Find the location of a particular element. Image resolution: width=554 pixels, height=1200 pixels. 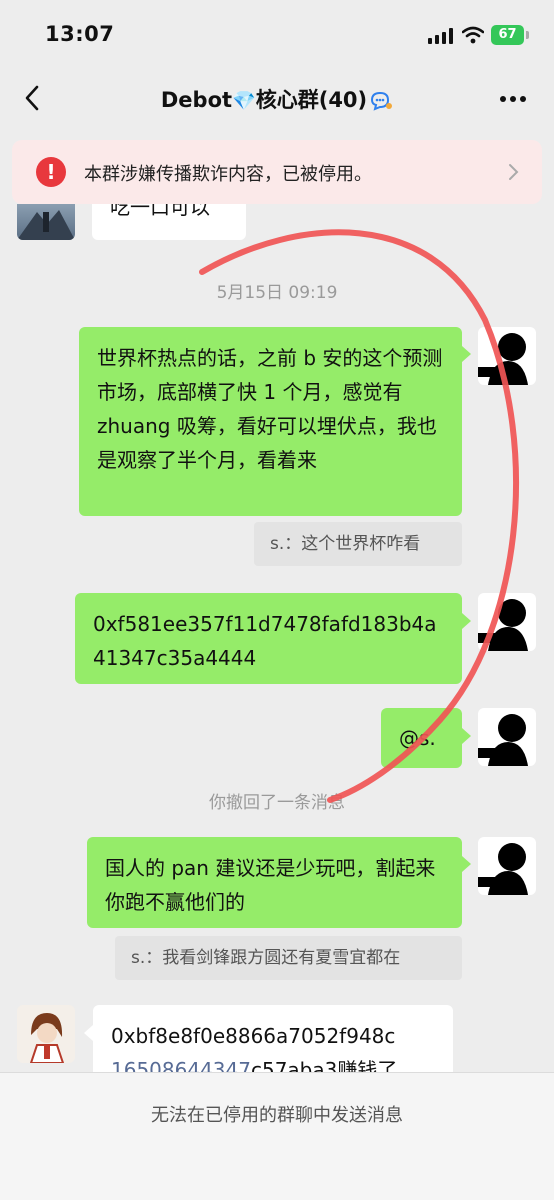

status-time: 13:07 is located at coordinates (80, 34).